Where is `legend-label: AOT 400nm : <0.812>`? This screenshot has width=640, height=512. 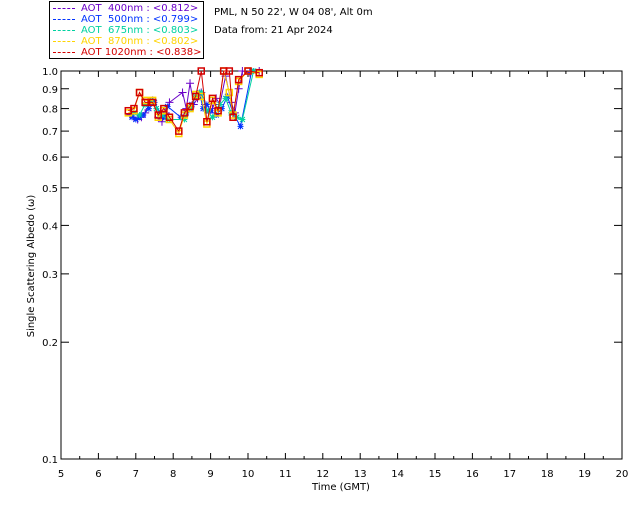 legend-label: AOT 400nm : <0.812> is located at coordinates (140, 8).